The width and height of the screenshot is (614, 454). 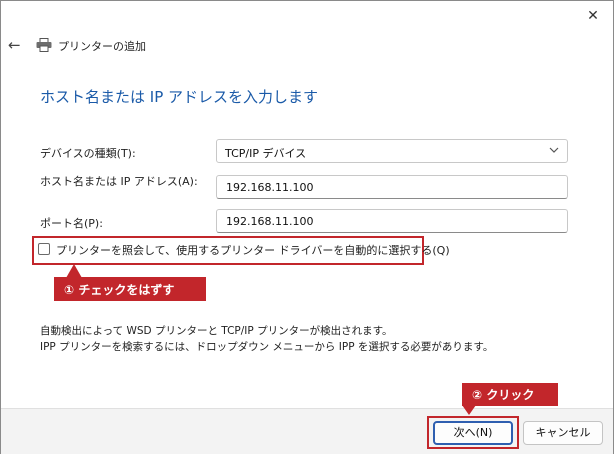 I want to click on device-type-value: TCP/IP デバイス, so click(x=266, y=153).